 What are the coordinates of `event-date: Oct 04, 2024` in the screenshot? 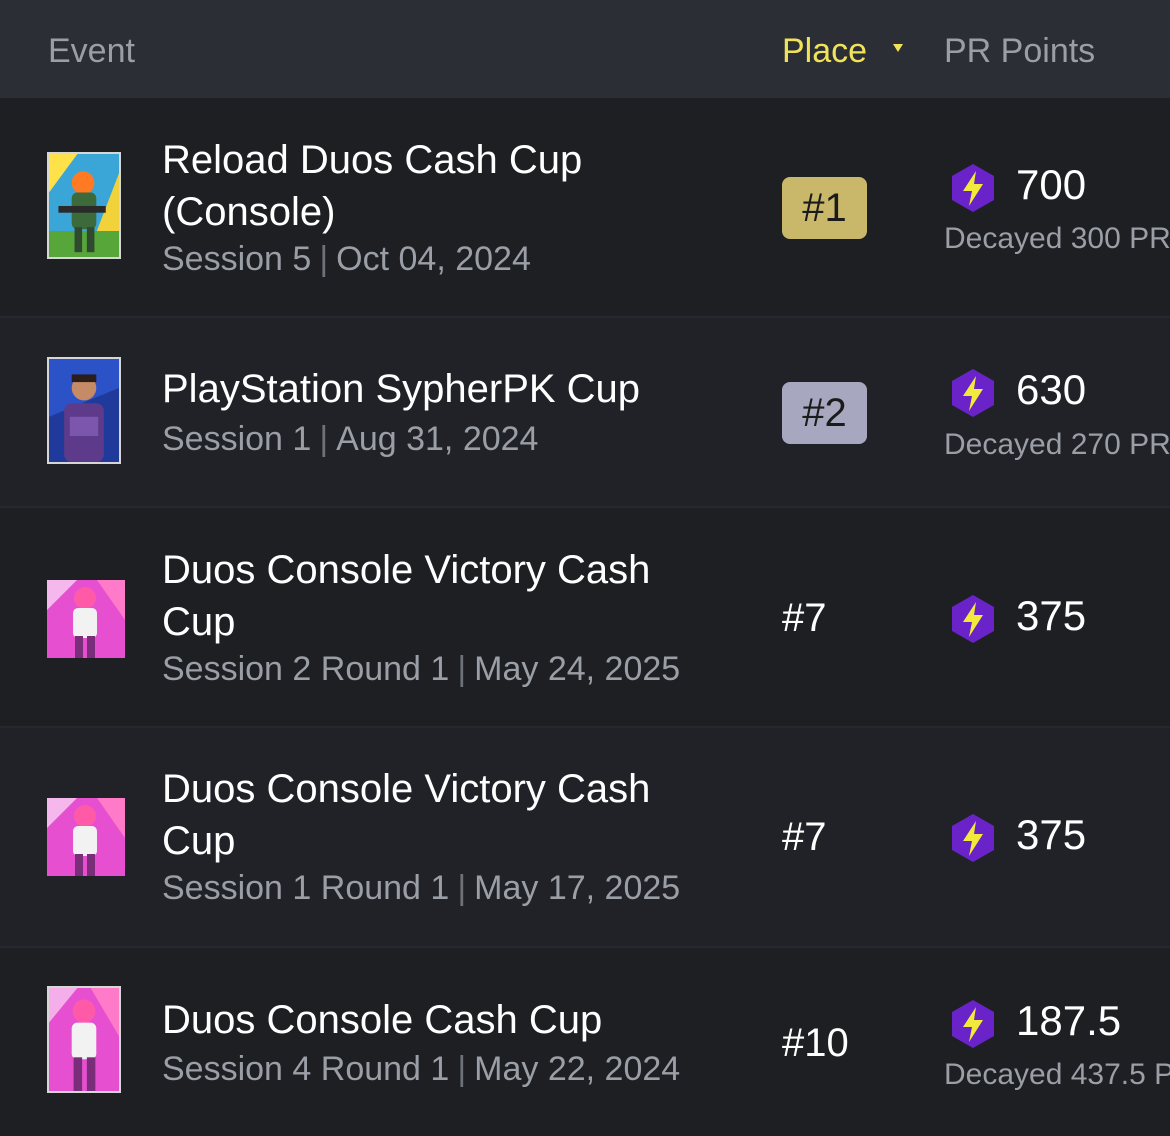 It's located at (433, 259).